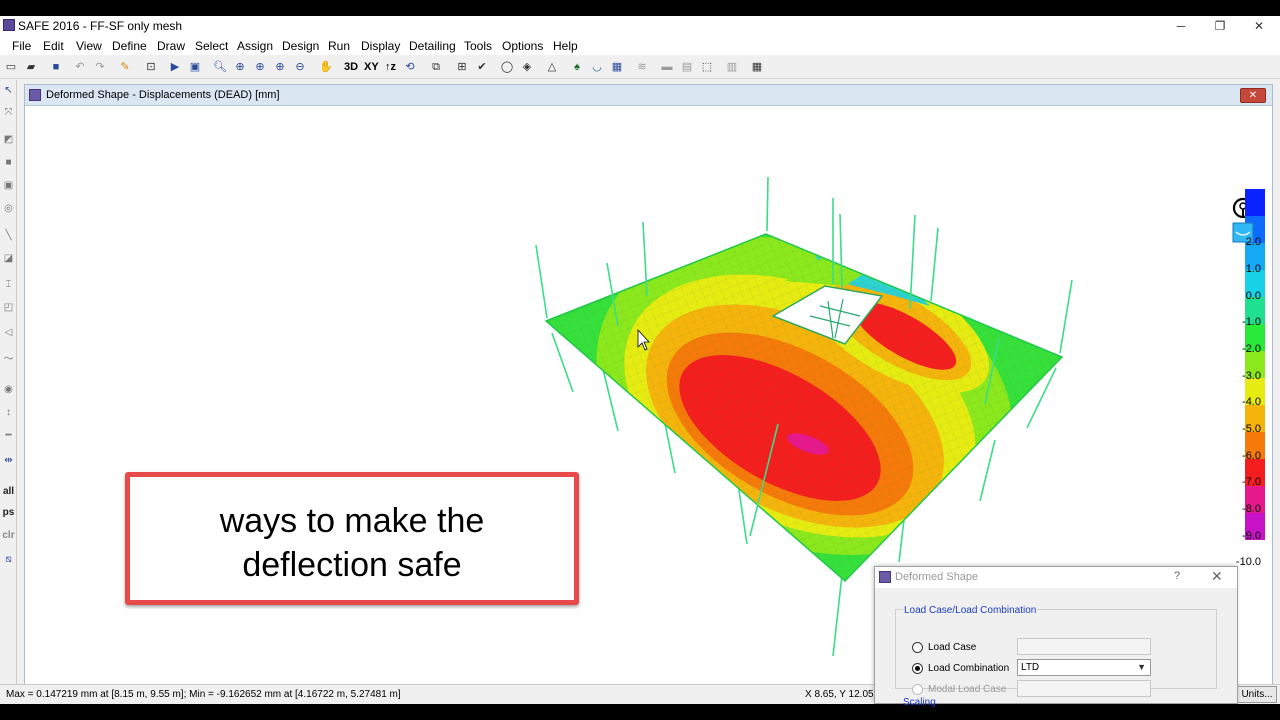  What do you see at coordinates (1251, 349) in the screenshot?
I see `legend-label: -2.0` at bounding box center [1251, 349].